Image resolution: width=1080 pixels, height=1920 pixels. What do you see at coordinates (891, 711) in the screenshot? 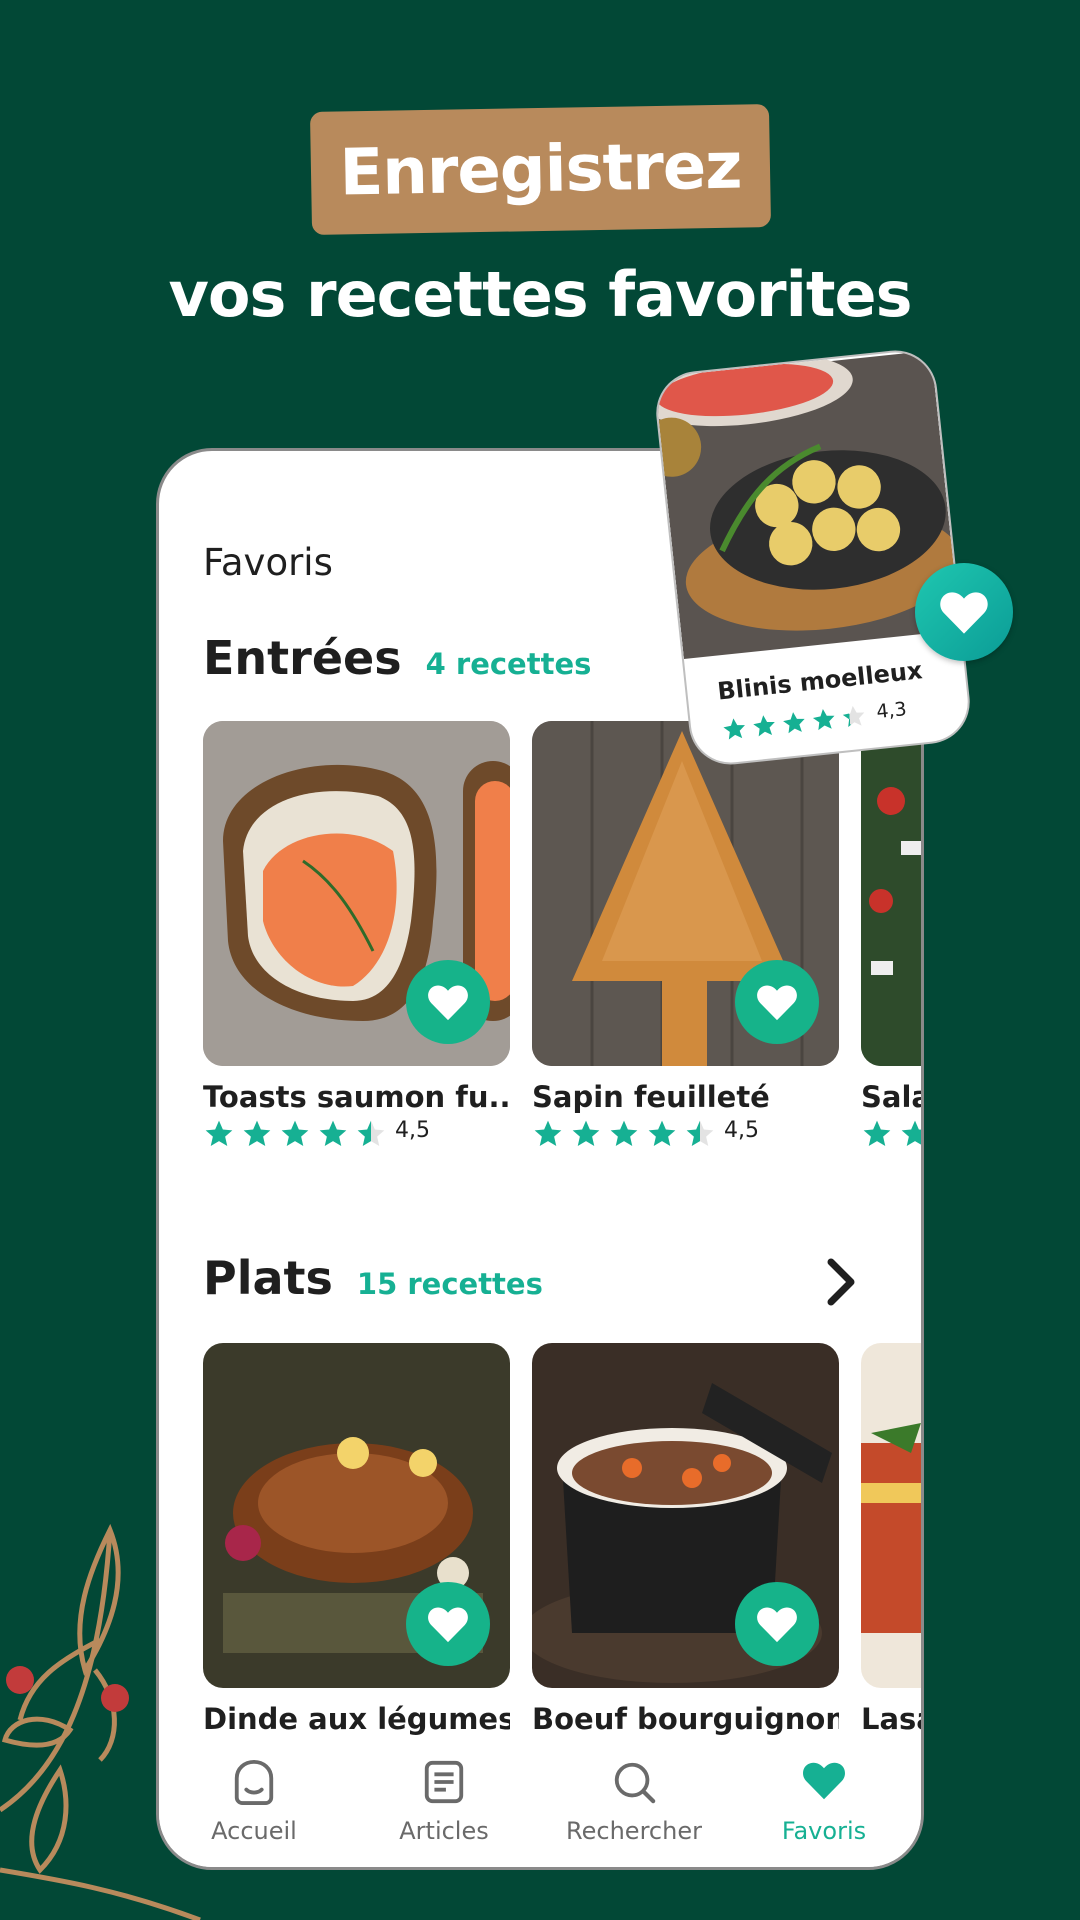
I see `rating-value: 4,3` at bounding box center [891, 711].